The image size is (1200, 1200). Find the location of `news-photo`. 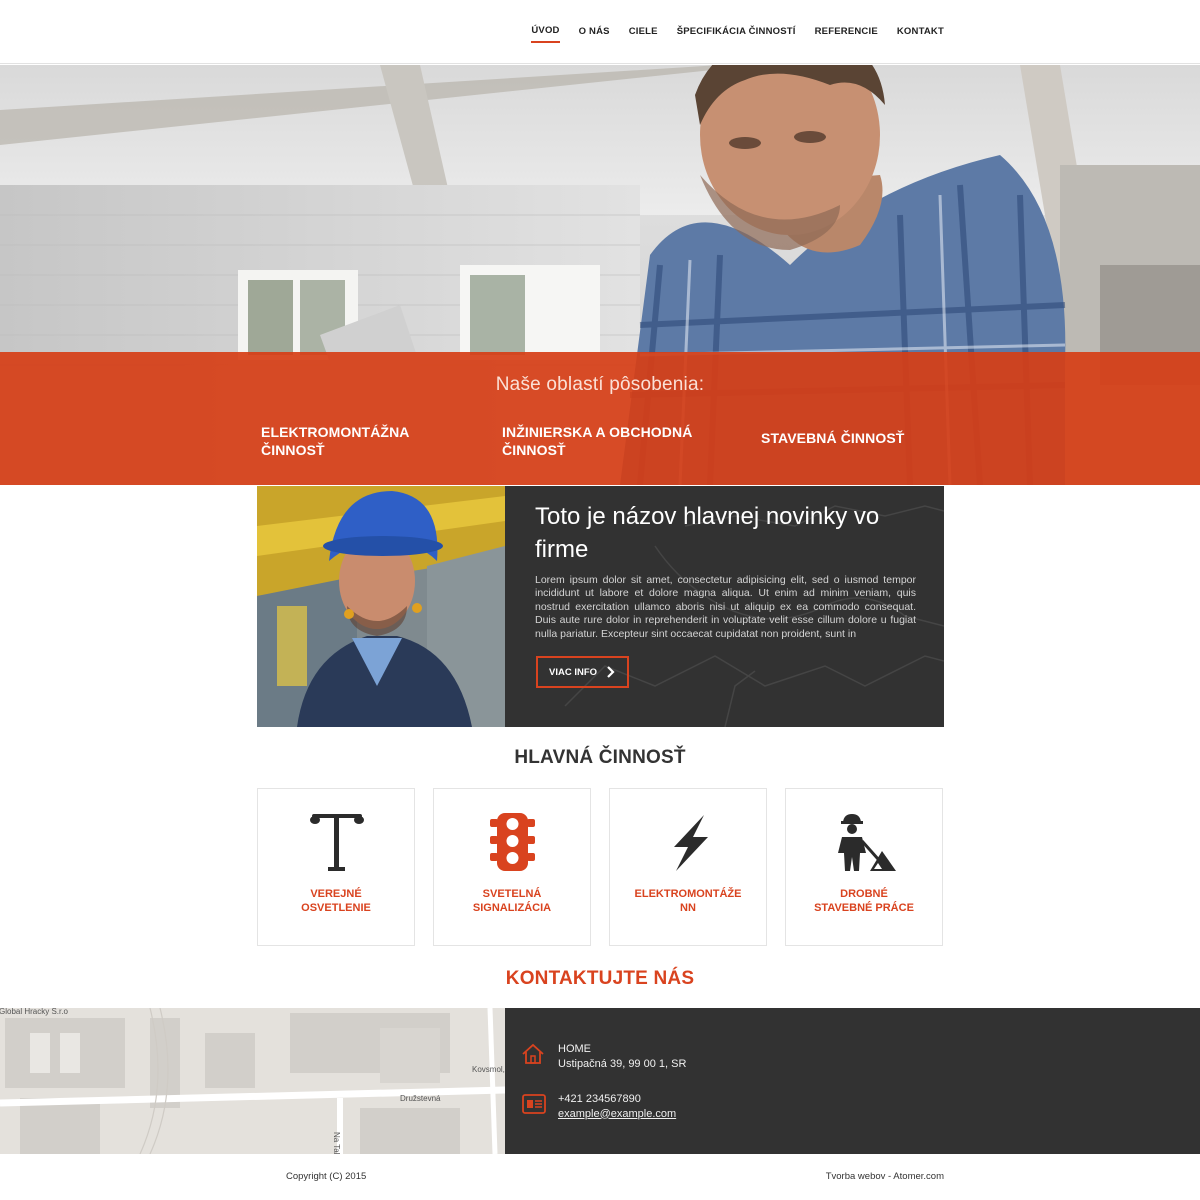

news-photo is located at coordinates (381, 606).